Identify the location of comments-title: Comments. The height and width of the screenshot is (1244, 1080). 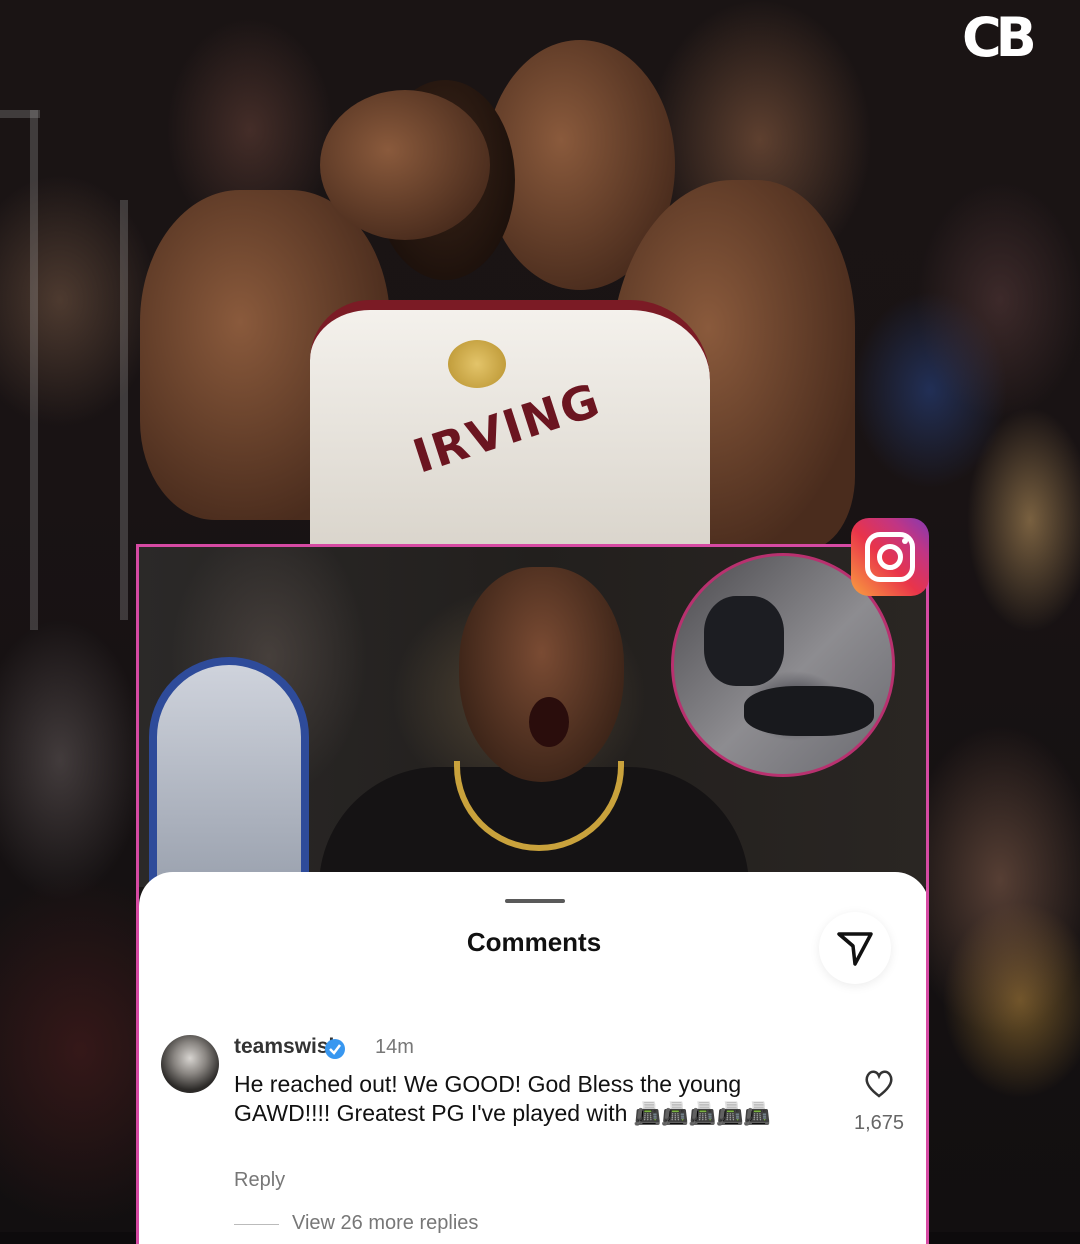
(534, 942).